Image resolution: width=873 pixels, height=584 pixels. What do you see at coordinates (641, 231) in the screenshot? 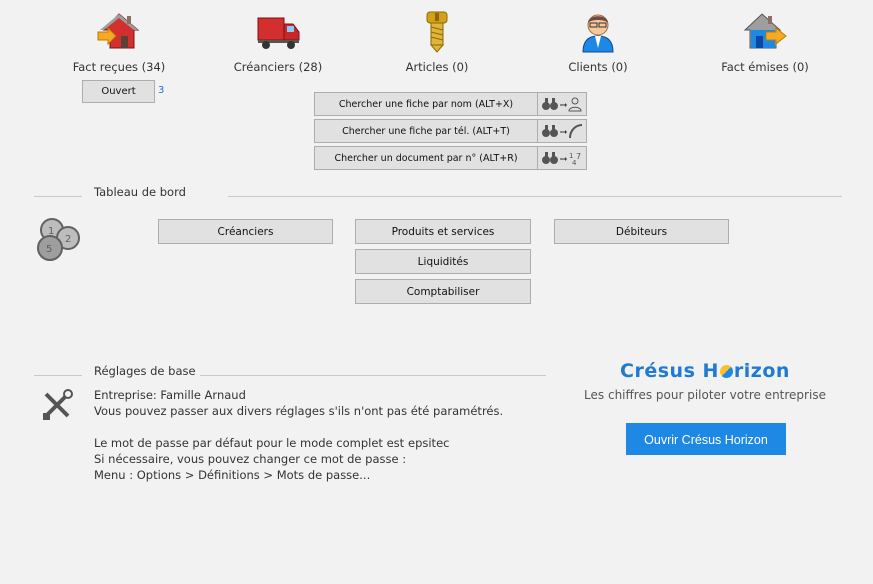
I see `debiteurs-button: Débiteurs` at bounding box center [641, 231].